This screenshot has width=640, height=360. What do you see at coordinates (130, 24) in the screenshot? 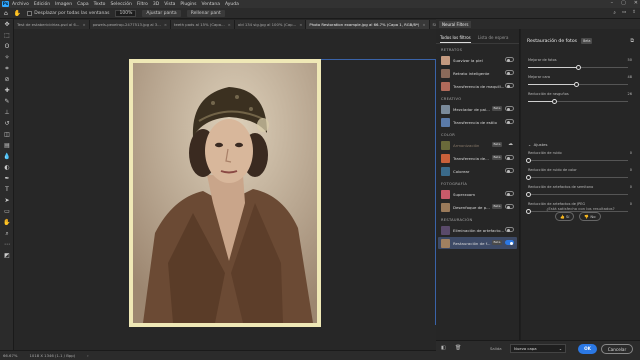
I see `document-tab: powels-pexelrop-2477513.jpg al 3... ×` at bounding box center [130, 24].